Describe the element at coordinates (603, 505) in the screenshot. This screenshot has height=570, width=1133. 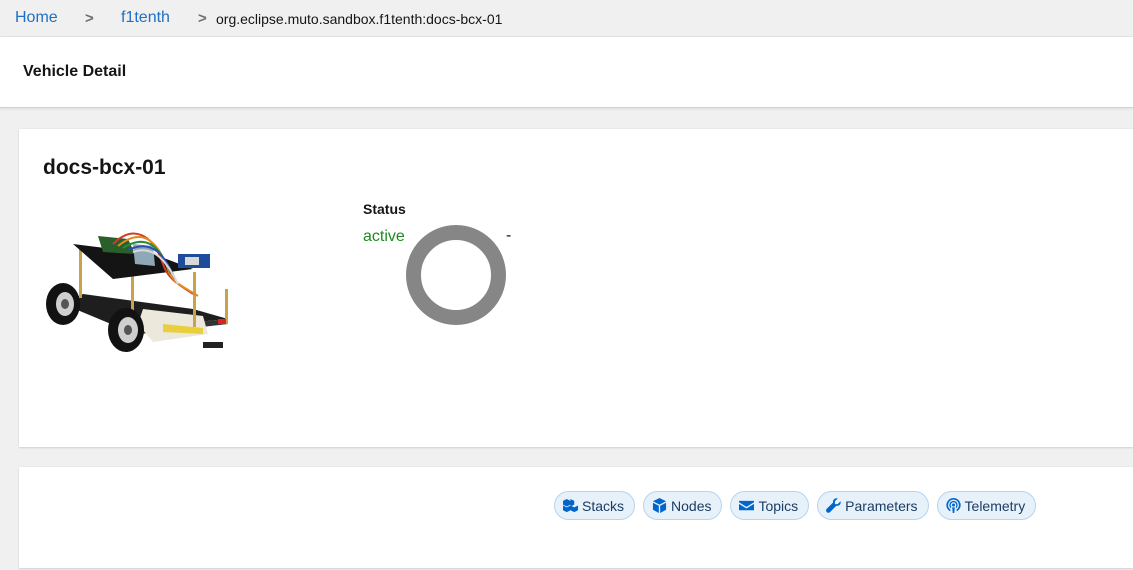
I see `tab-stacks-label: Stacks` at that location.